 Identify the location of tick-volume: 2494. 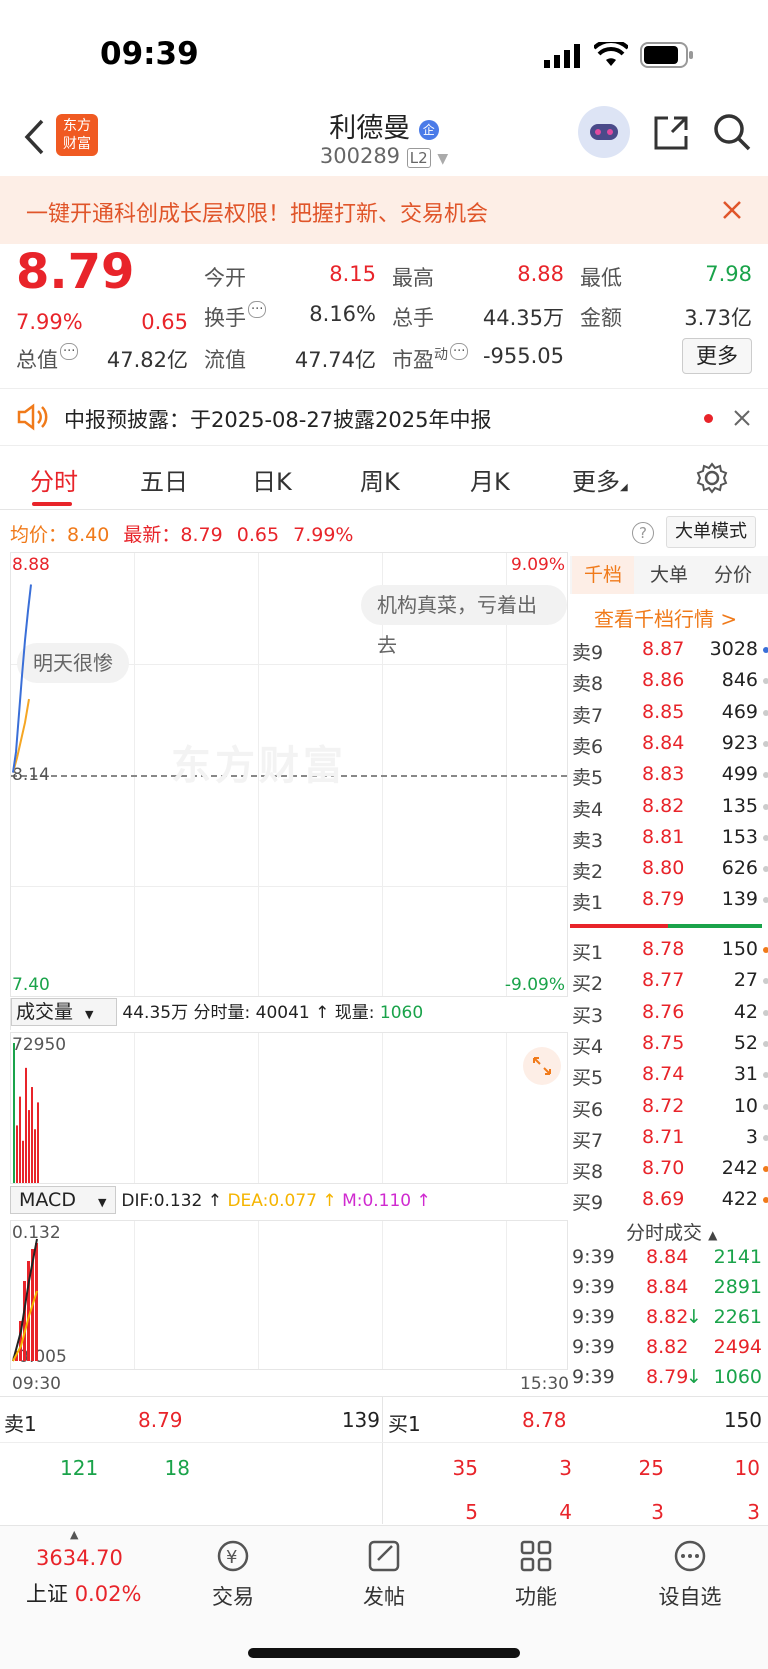
(737, 1347).